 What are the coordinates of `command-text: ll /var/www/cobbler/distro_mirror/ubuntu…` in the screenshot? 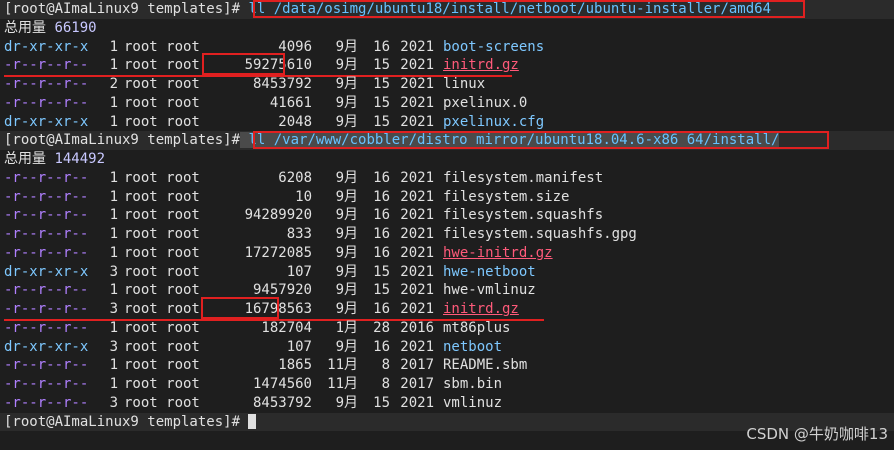 It's located at (510, 140).